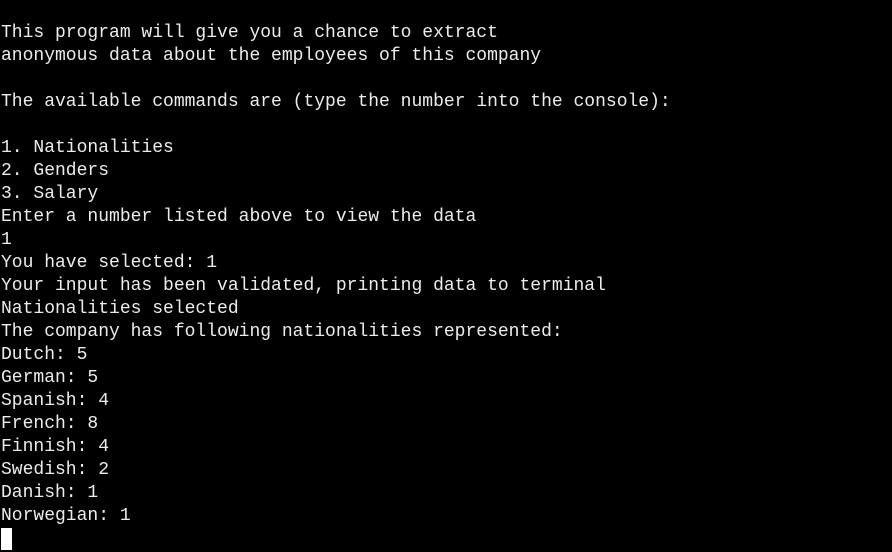 The image size is (892, 552). Describe the element at coordinates (55, 447) in the screenshot. I see `nationality-finnish: Finnish: 4` at that location.